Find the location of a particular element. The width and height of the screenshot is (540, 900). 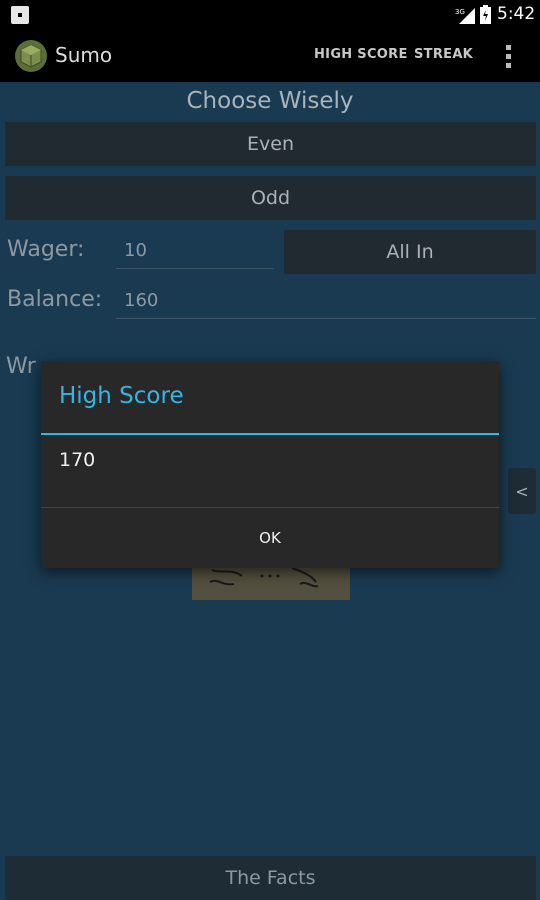

all-in-button: All In is located at coordinates (410, 252).